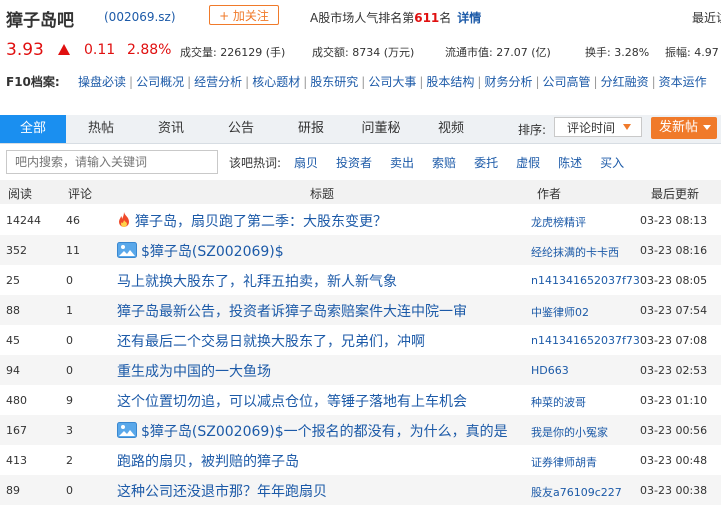  I want to click on post-author-link: 股友a76109c227, so click(576, 492).